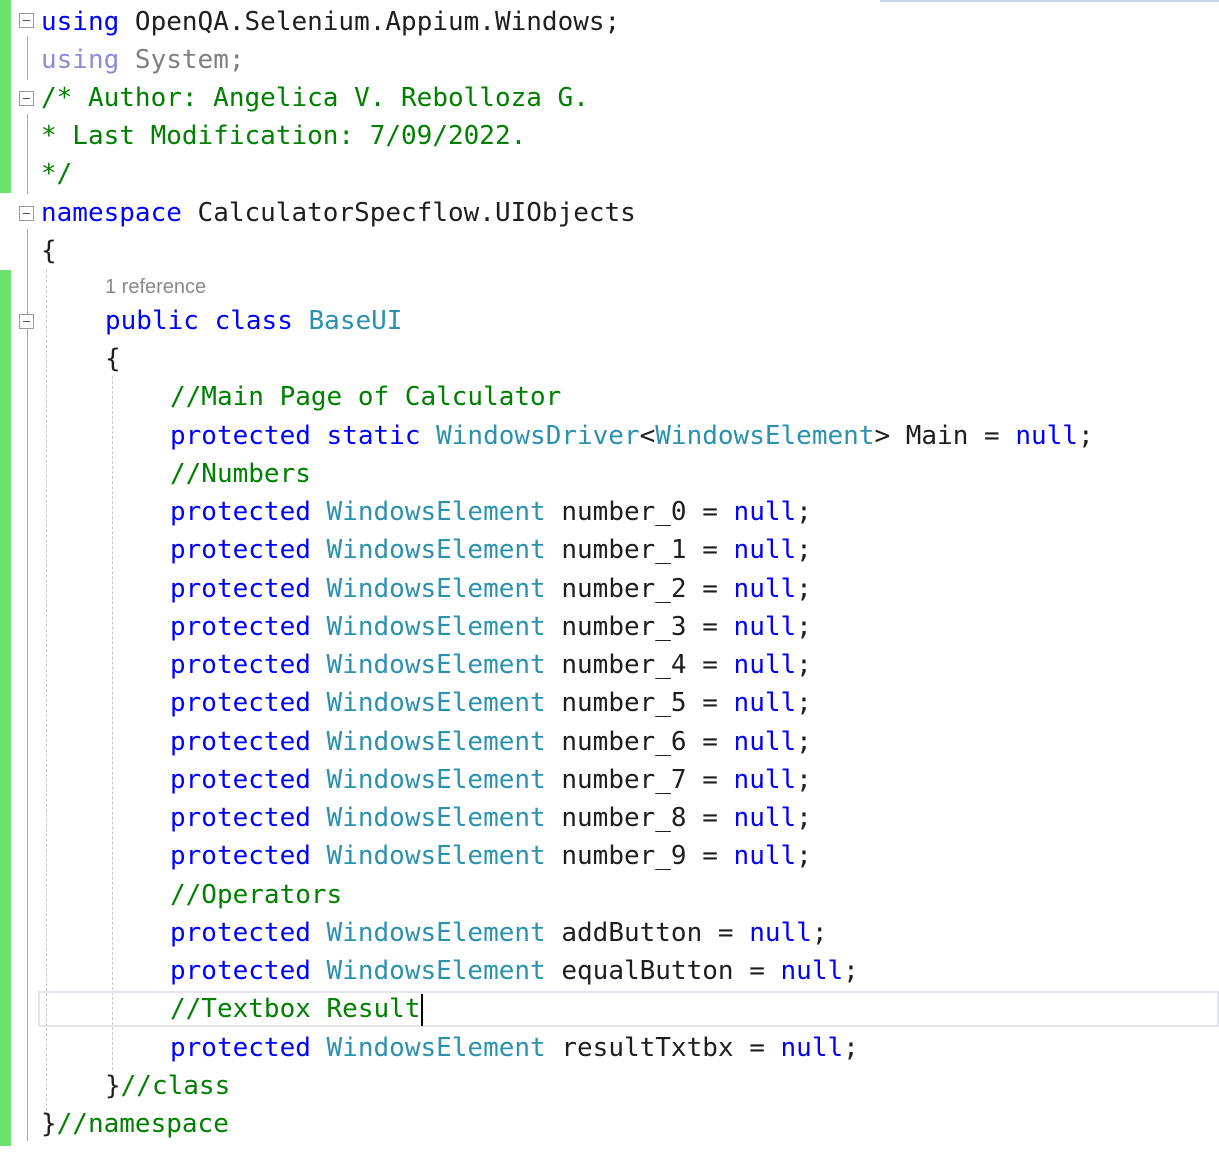 This screenshot has width=1219, height=1170. What do you see at coordinates (155, 287) in the screenshot?
I see `code-lens-references: 1 reference` at bounding box center [155, 287].